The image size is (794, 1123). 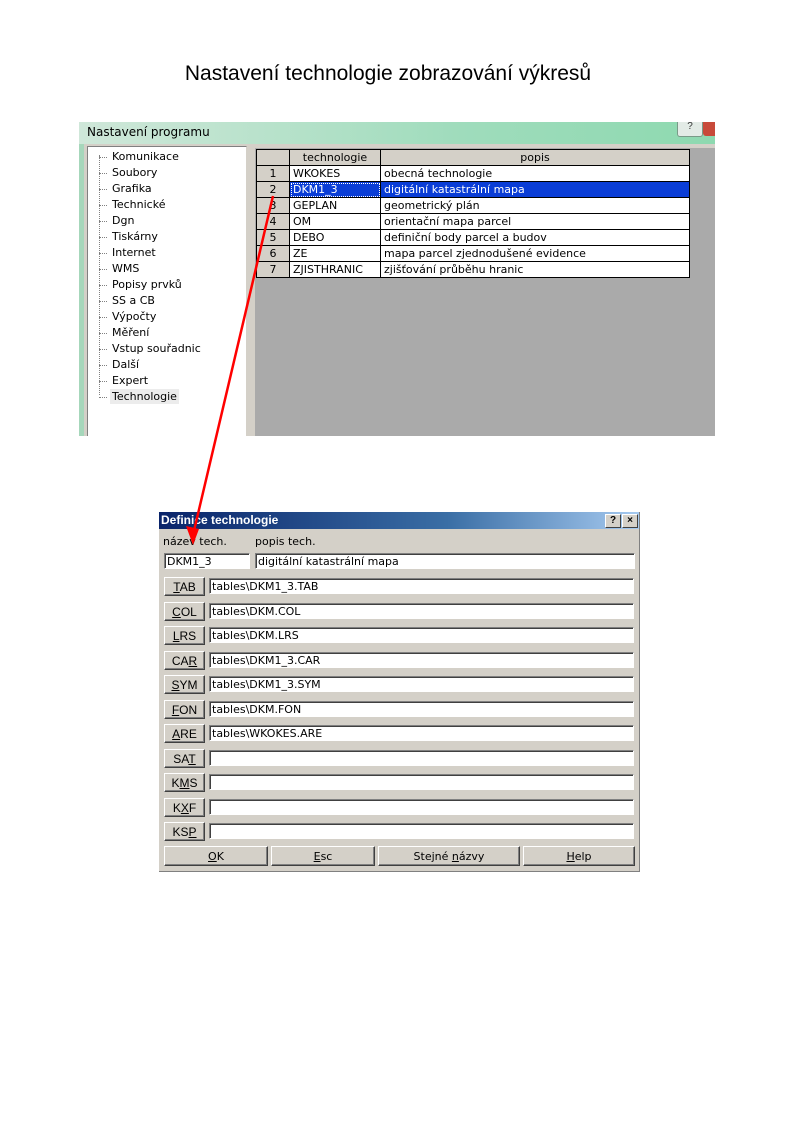 I want to click on technology-description-cell: mapa parcel zjednodušené evidence, so click(x=535, y=253).